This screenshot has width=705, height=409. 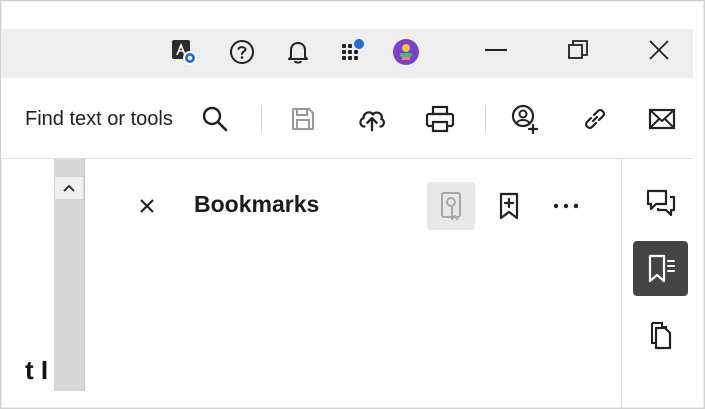 I want to click on pages-icon, so click(x=660, y=334).